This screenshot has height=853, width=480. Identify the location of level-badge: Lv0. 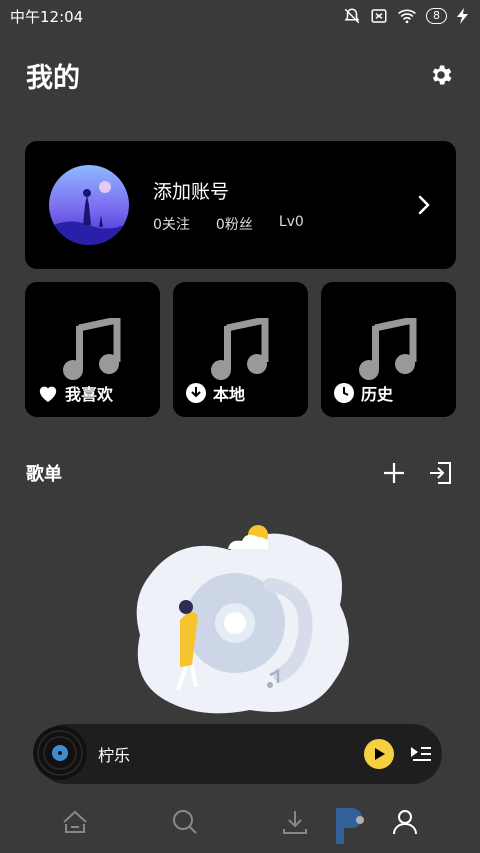
(291, 221).